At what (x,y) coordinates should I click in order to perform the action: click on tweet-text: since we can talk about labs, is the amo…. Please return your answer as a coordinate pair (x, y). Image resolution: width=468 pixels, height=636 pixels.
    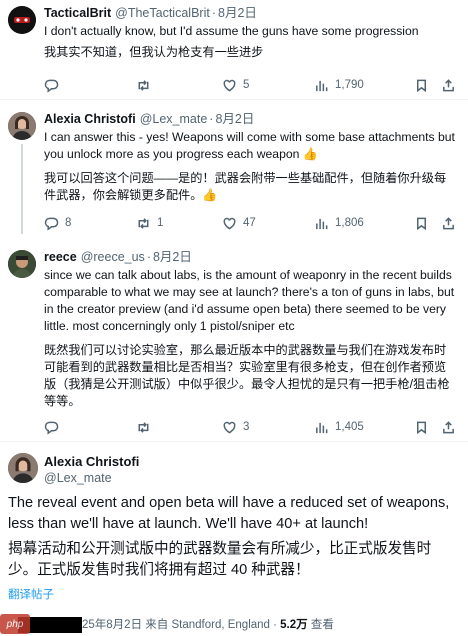
    Looking at the image, I should click on (249, 300).